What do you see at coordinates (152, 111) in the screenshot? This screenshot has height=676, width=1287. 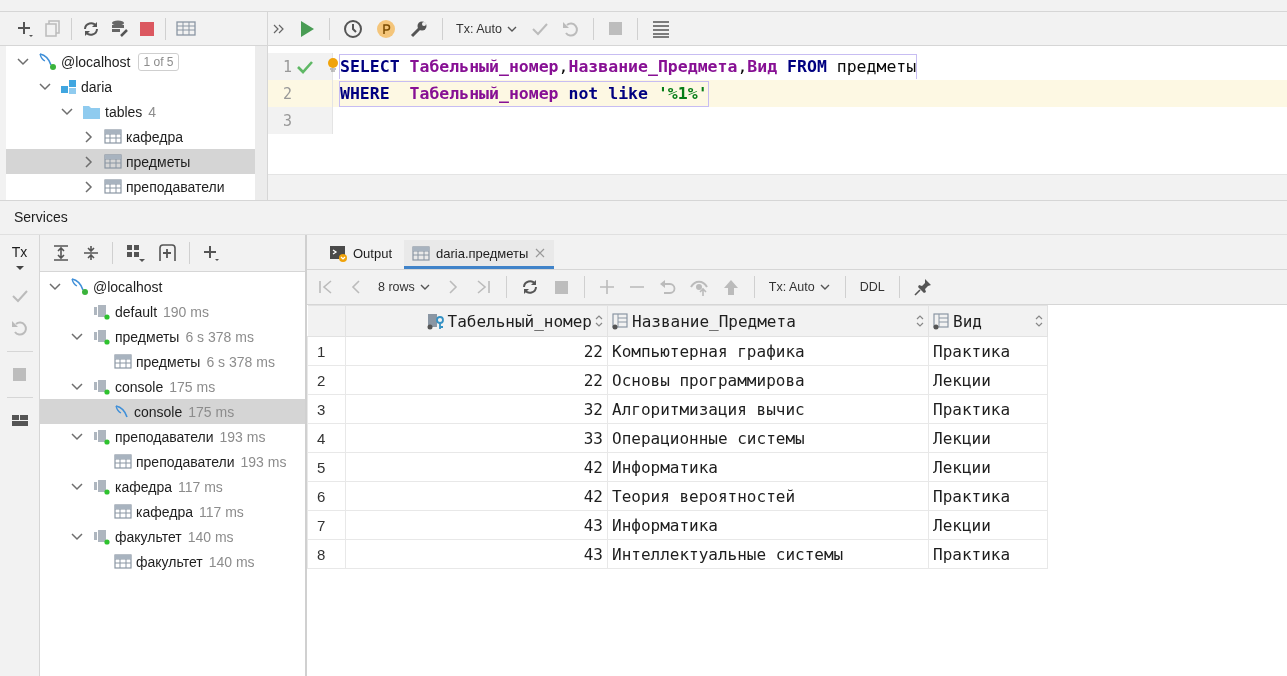 I see `item-count: 4` at bounding box center [152, 111].